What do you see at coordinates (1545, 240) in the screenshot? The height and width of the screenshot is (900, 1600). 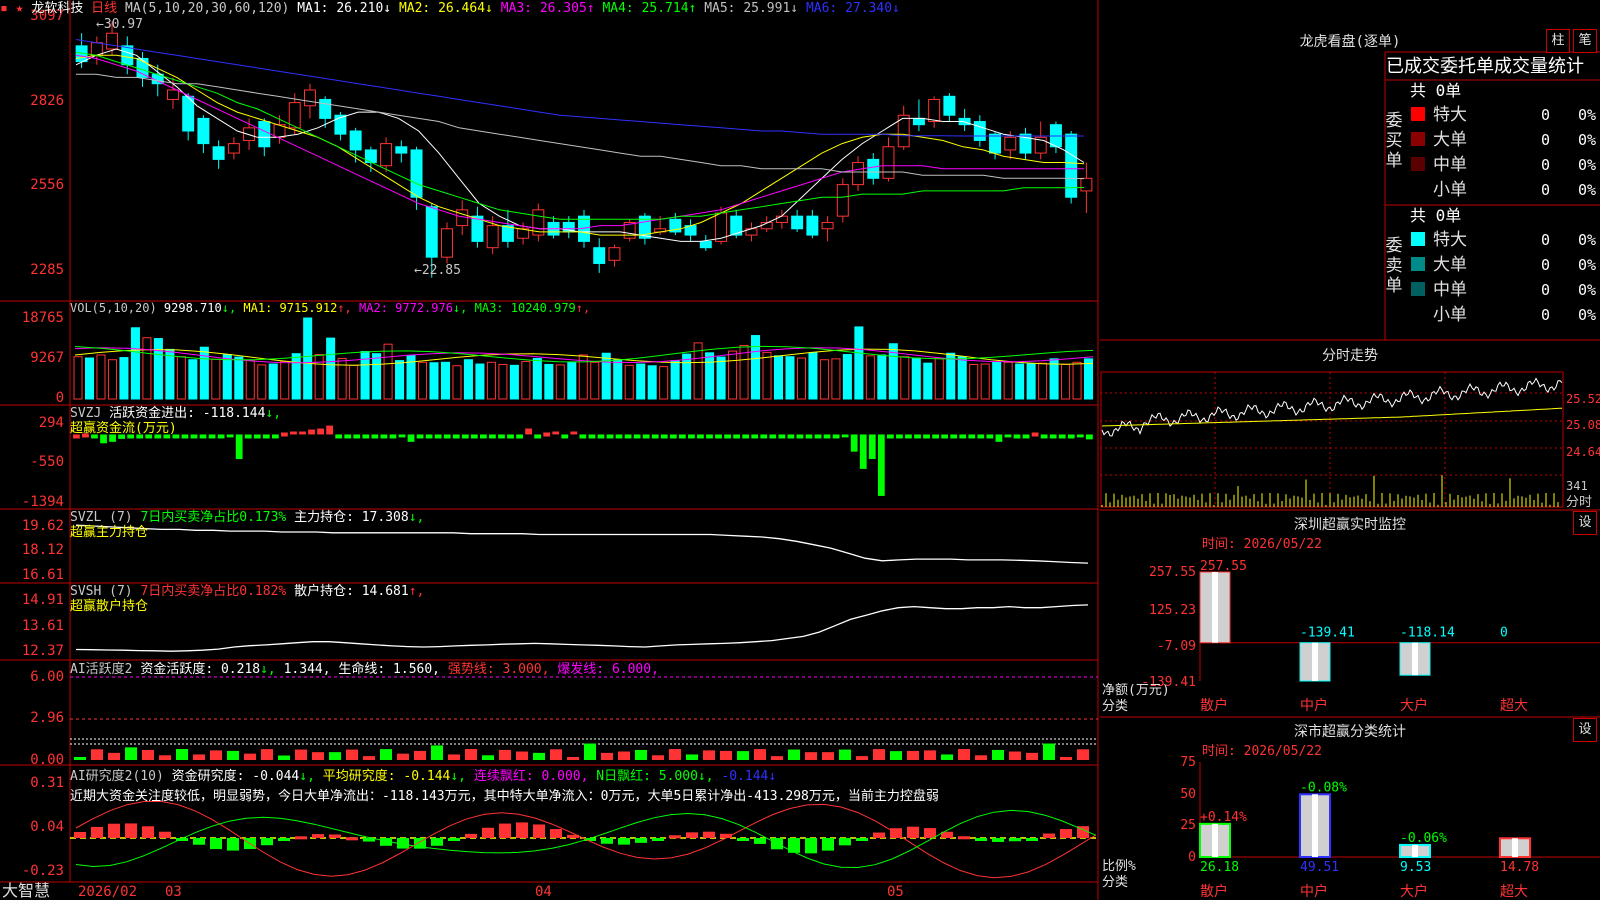 I see `sell-row-value: 0` at bounding box center [1545, 240].